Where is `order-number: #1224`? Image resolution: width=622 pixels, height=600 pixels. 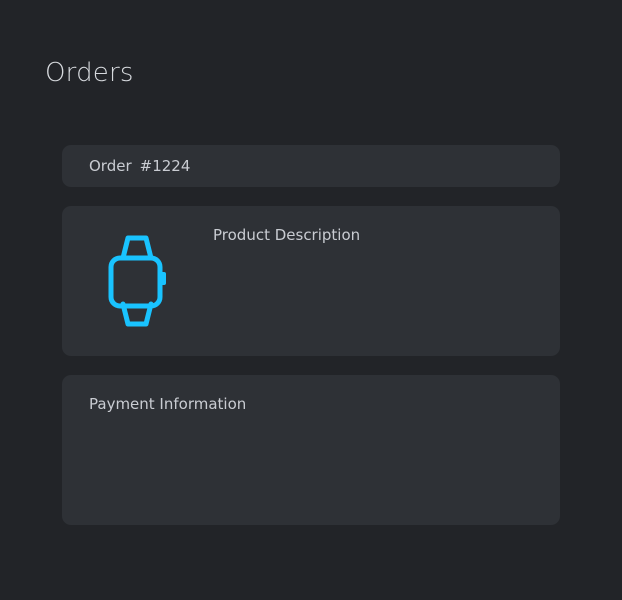
order-number: #1224 is located at coordinates (165, 166).